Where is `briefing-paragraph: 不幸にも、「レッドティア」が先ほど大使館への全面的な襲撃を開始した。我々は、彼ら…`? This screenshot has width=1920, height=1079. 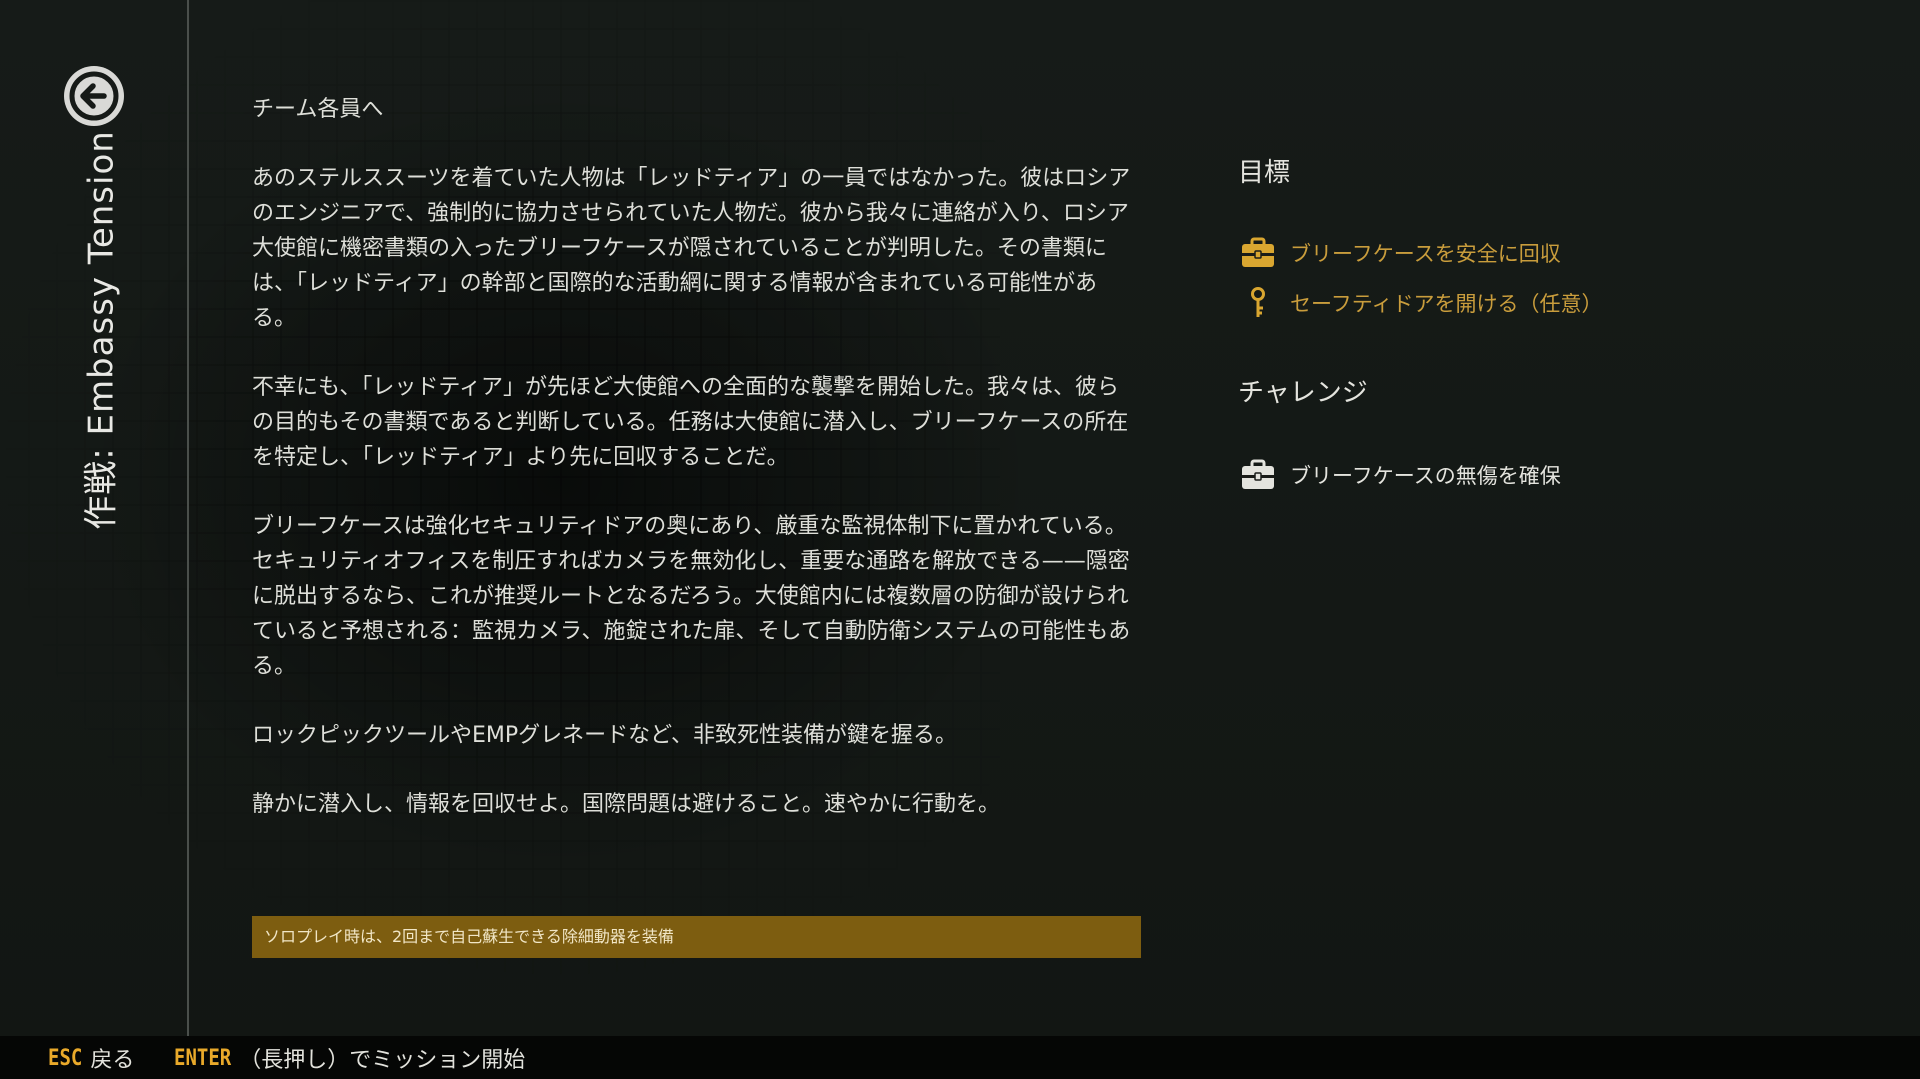 briefing-paragraph: 不幸にも、「レッドティア」が先ほど大使館への全面的な襲撃を開始した。我々は、彼ら… is located at coordinates (690, 422).